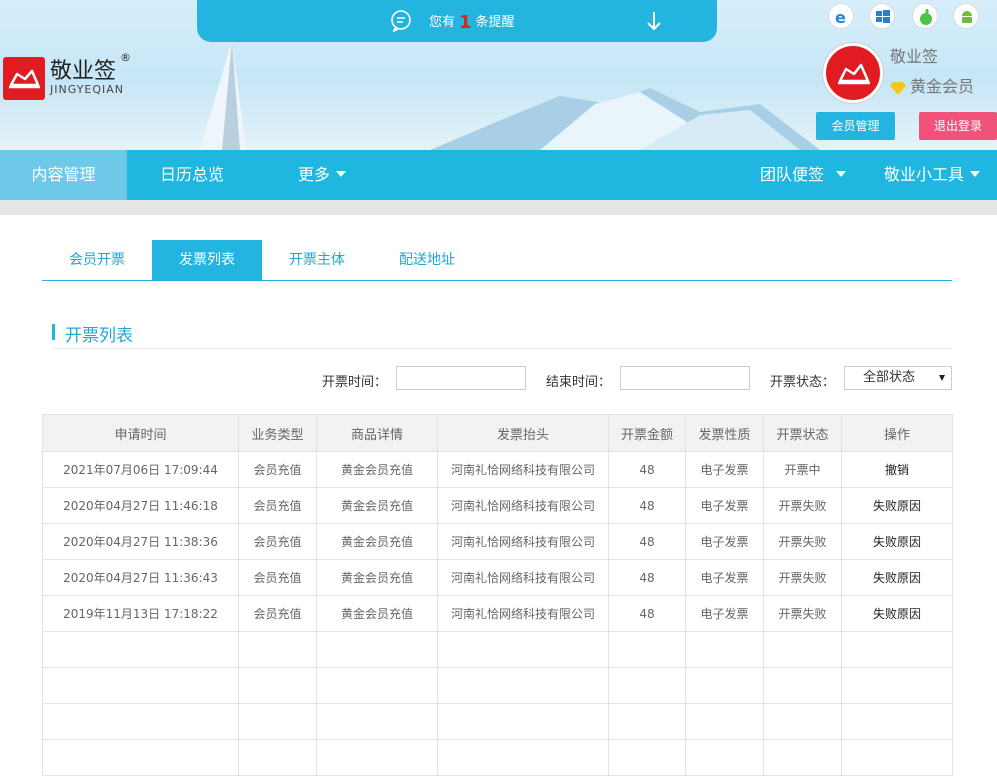  I want to click on column-header: 开票状态, so click(802, 433).